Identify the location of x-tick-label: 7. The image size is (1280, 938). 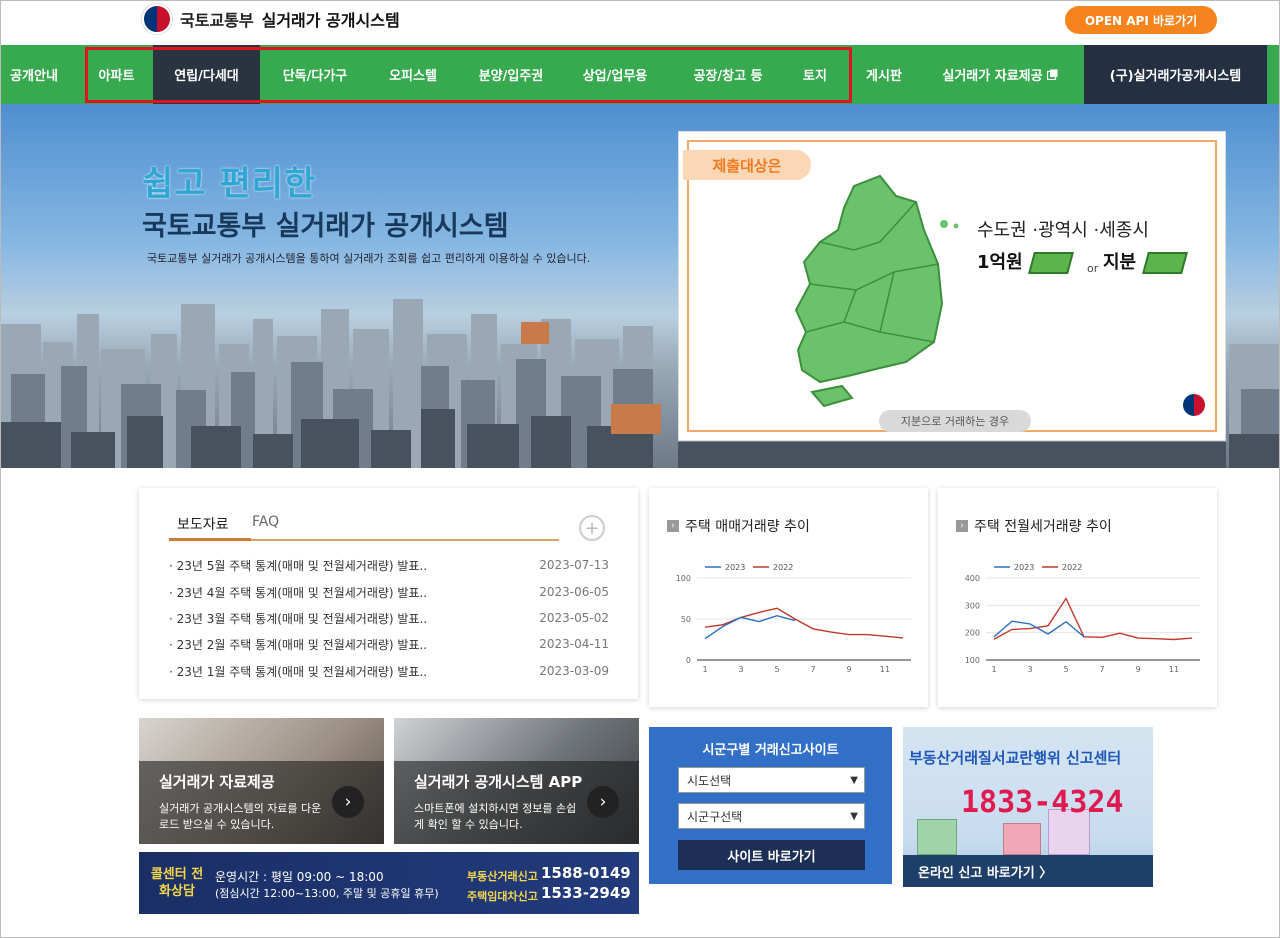
(1101, 669).